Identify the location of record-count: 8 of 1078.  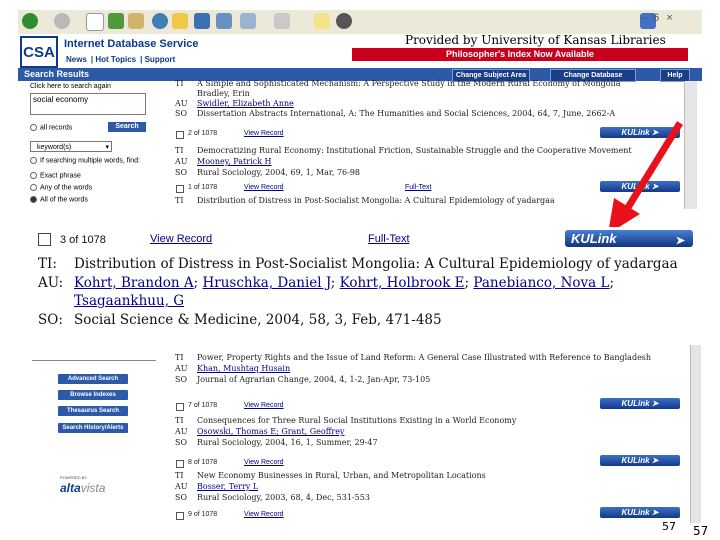
(203, 462).